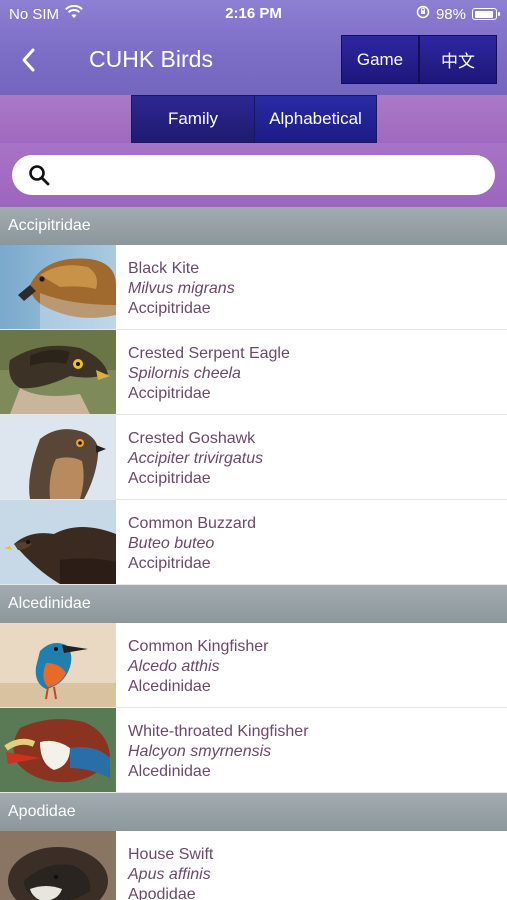 Image resolution: width=507 pixels, height=900 pixels. I want to click on segment-family: Family, so click(193, 119).